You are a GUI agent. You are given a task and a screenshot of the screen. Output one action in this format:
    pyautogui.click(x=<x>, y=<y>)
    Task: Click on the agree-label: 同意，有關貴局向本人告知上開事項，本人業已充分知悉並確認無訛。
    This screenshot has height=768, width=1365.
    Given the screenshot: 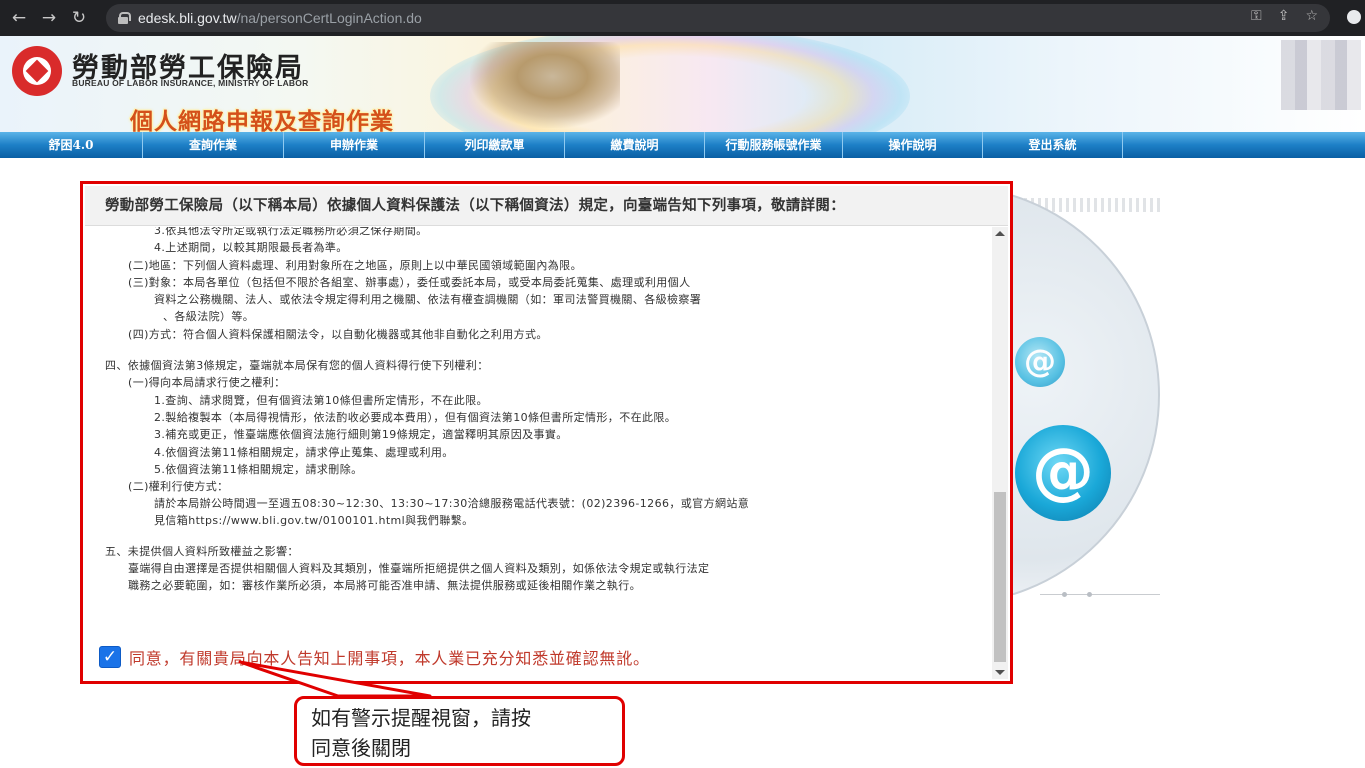 What is the action you would take?
    pyautogui.click(x=389, y=657)
    